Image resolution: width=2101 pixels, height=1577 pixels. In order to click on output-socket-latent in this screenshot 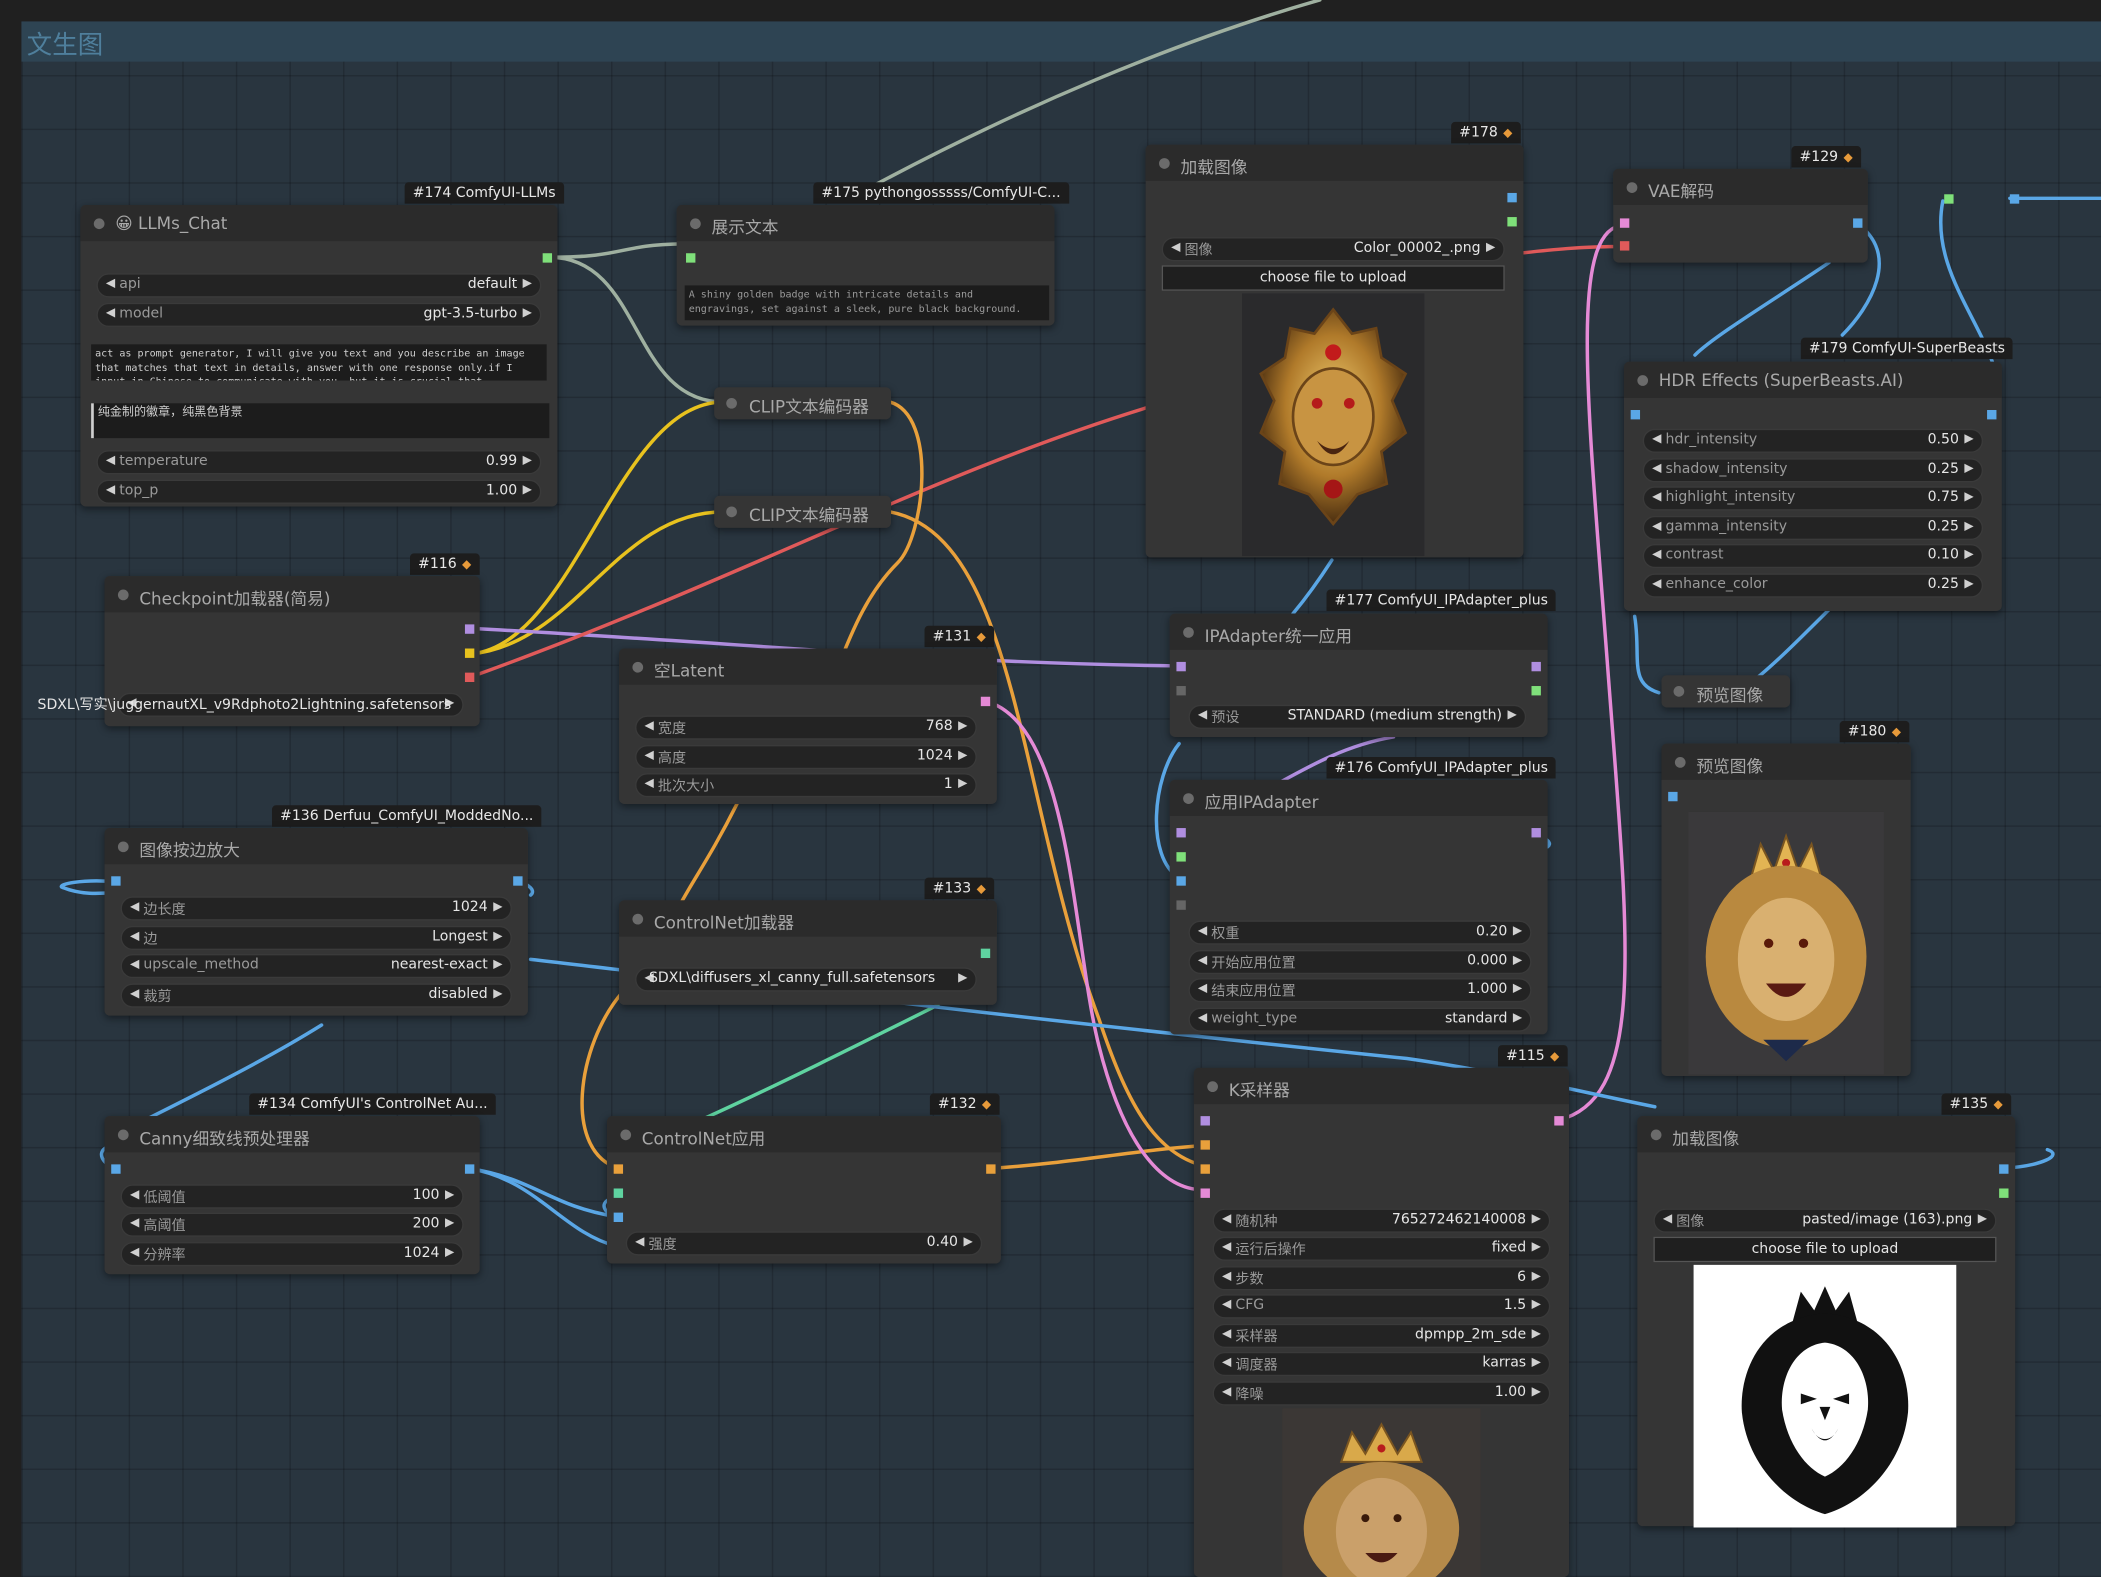, I will do `click(1559, 1121)`.